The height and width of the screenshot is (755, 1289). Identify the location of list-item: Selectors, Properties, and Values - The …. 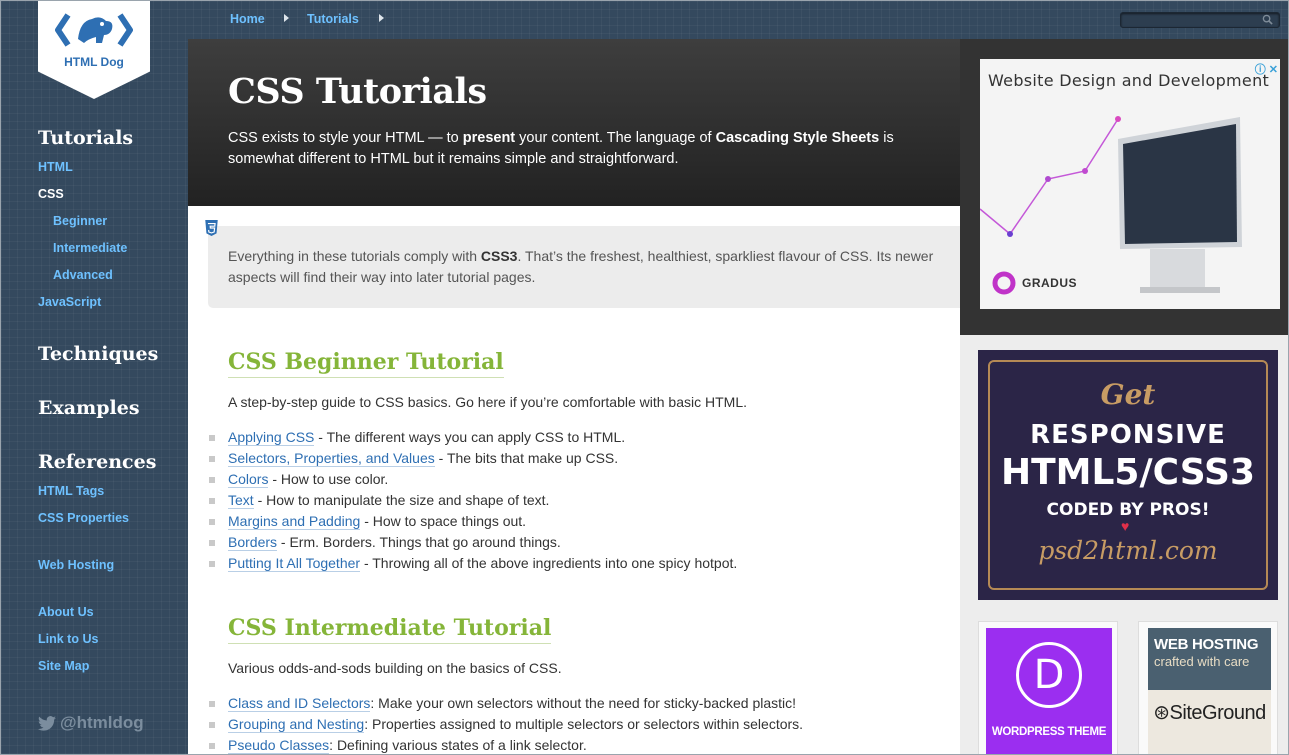
(472, 458).